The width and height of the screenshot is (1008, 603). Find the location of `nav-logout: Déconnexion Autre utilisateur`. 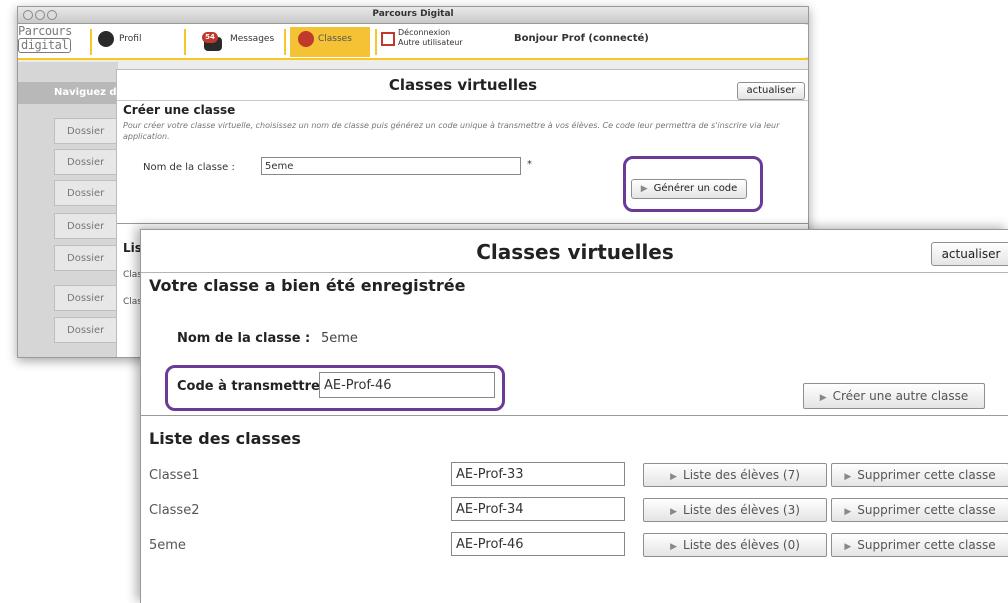

nav-logout: Déconnexion Autre utilisateur is located at coordinates (430, 38).